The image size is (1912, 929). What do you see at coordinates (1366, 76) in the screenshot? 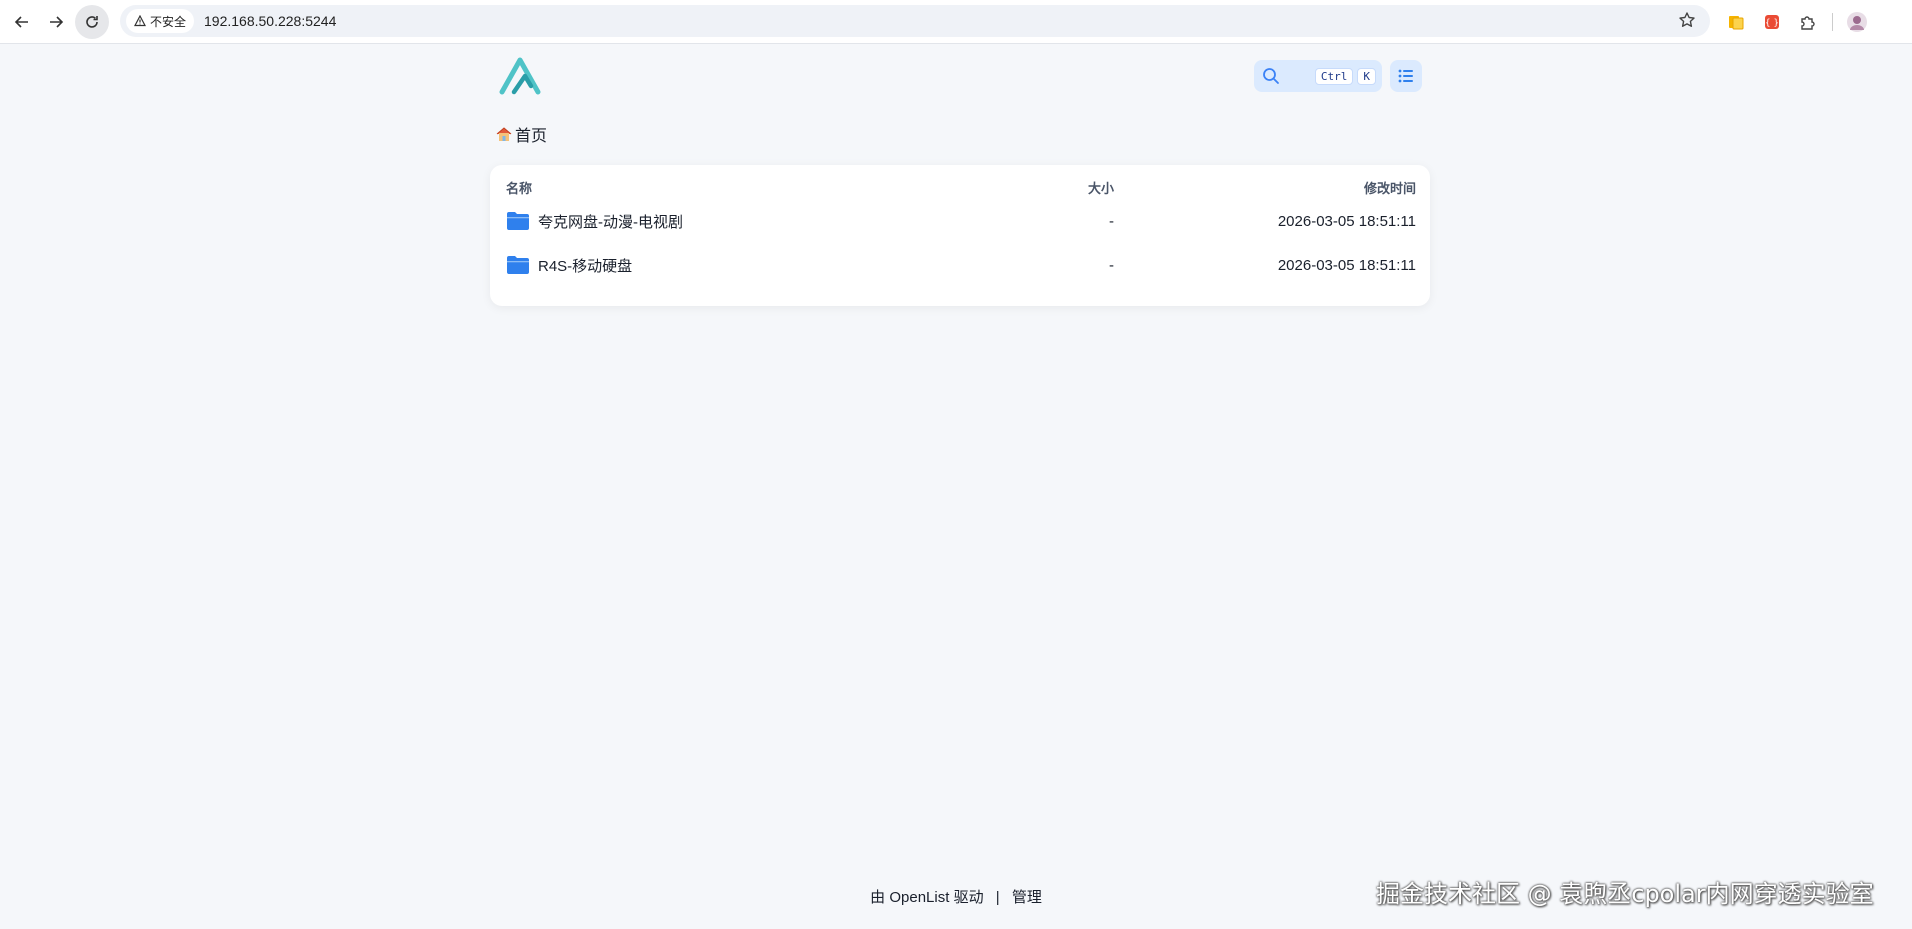
I see `kbd-k: K` at bounding box center [1366, 76].